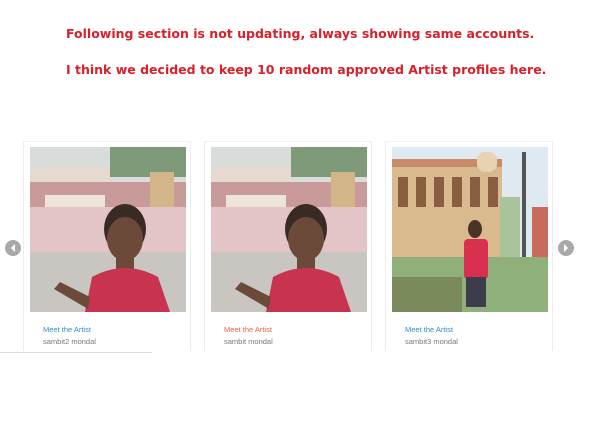 The width and height of the screenshot is (589, 429). I want to click on artist-card: Meet the Artist sambit mondal, so click(288, 246).